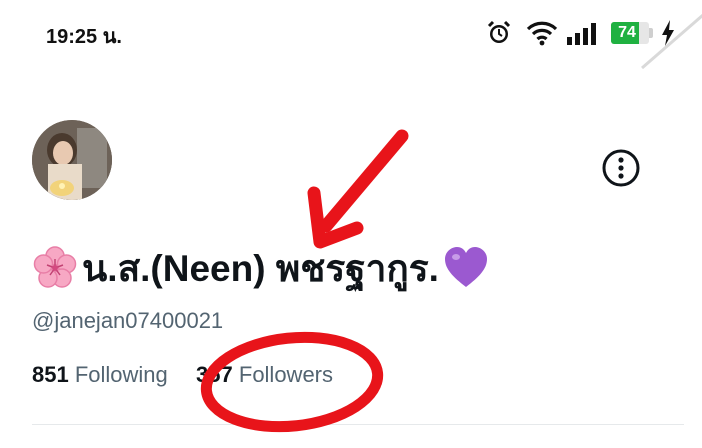 This screenshot has width=702, height=448. I want to click on following-link: 851 Following, so click(100, 375).